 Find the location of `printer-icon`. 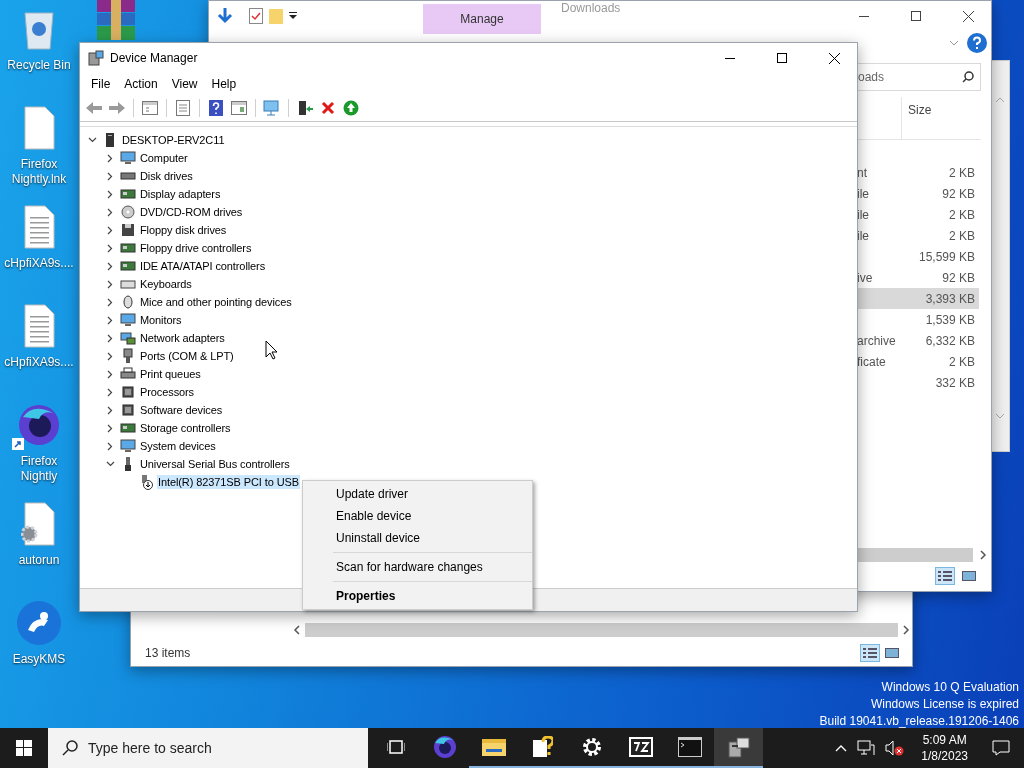

printer-icon is located at coordinates (128, 374).